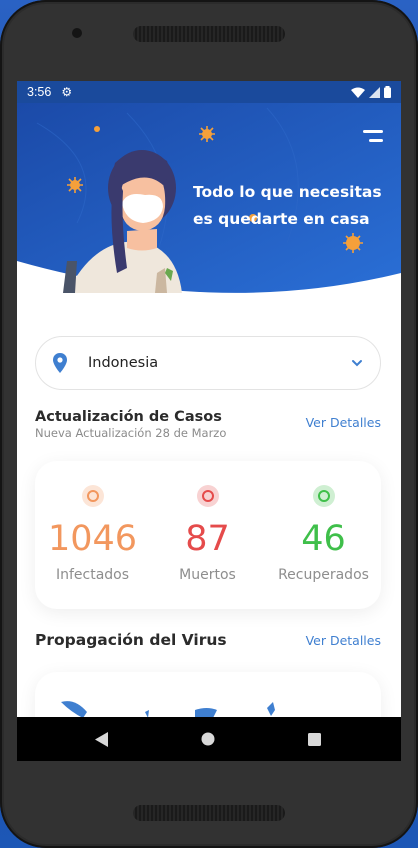  I want to click on infected-indicator-icon, so click(92, 496).